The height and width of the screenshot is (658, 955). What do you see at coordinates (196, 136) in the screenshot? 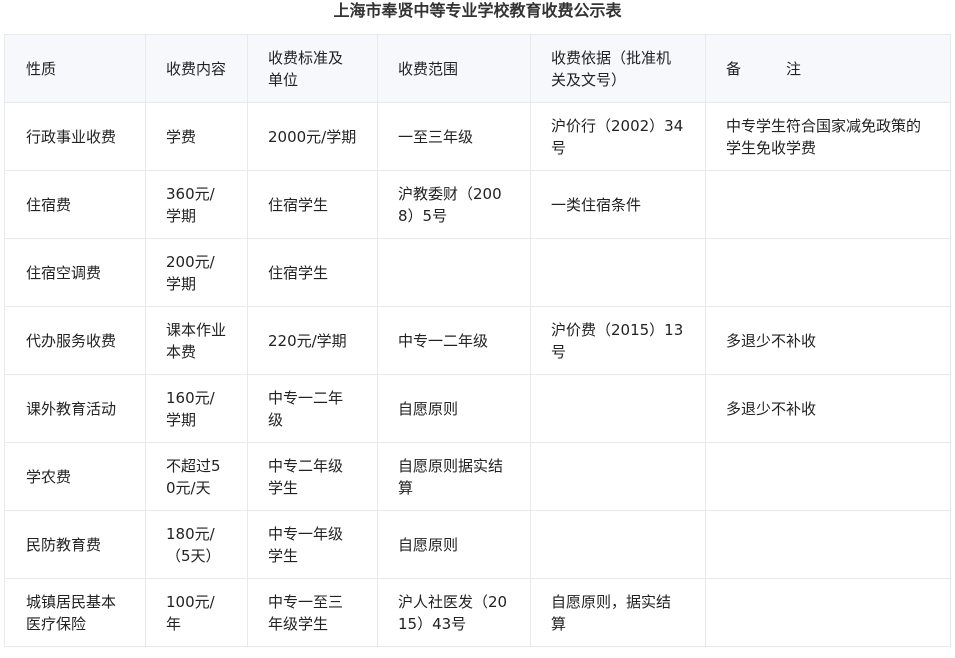
I see `cell-content: 学费` at bounding box center [196, 136].